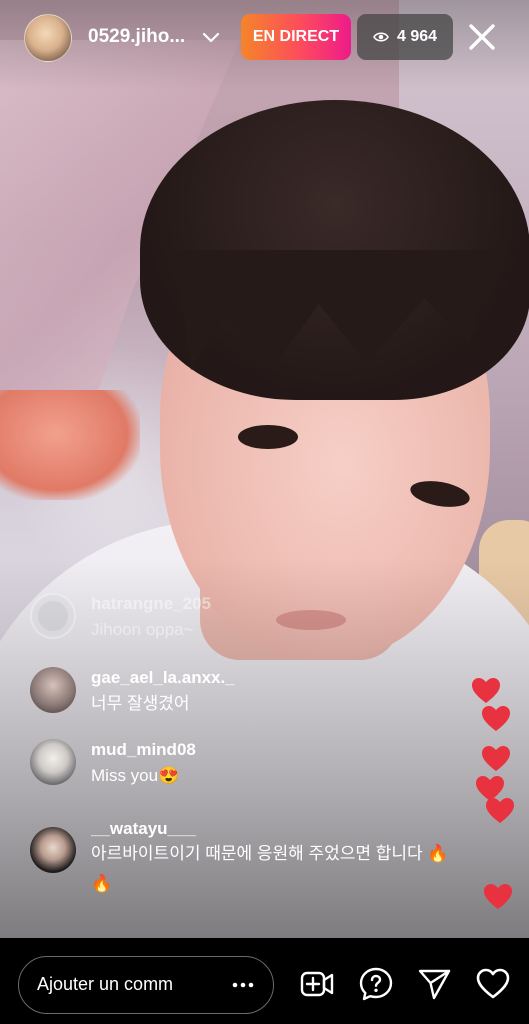 The width and height of the screenshot is (529, 1024). I want to click on add-guest-icon, so click(317, 984).